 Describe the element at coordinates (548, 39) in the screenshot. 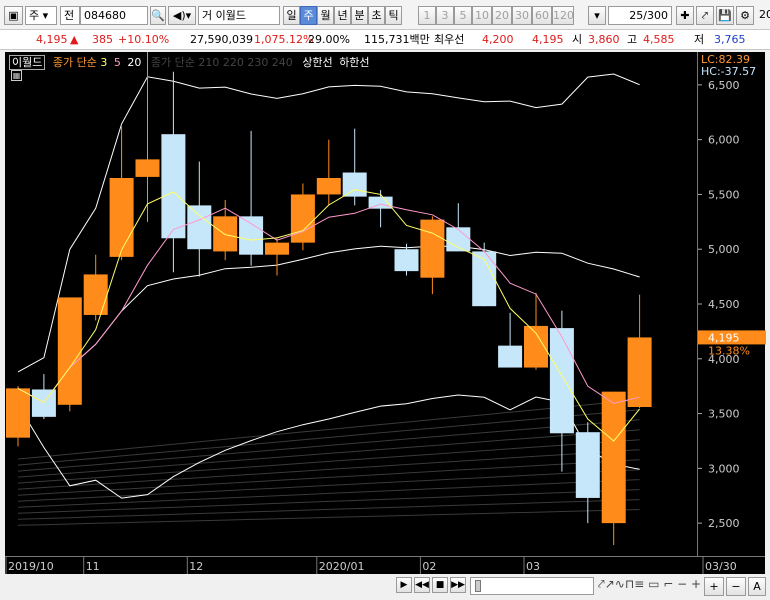

I see `best-bid: 4,195` at that location.